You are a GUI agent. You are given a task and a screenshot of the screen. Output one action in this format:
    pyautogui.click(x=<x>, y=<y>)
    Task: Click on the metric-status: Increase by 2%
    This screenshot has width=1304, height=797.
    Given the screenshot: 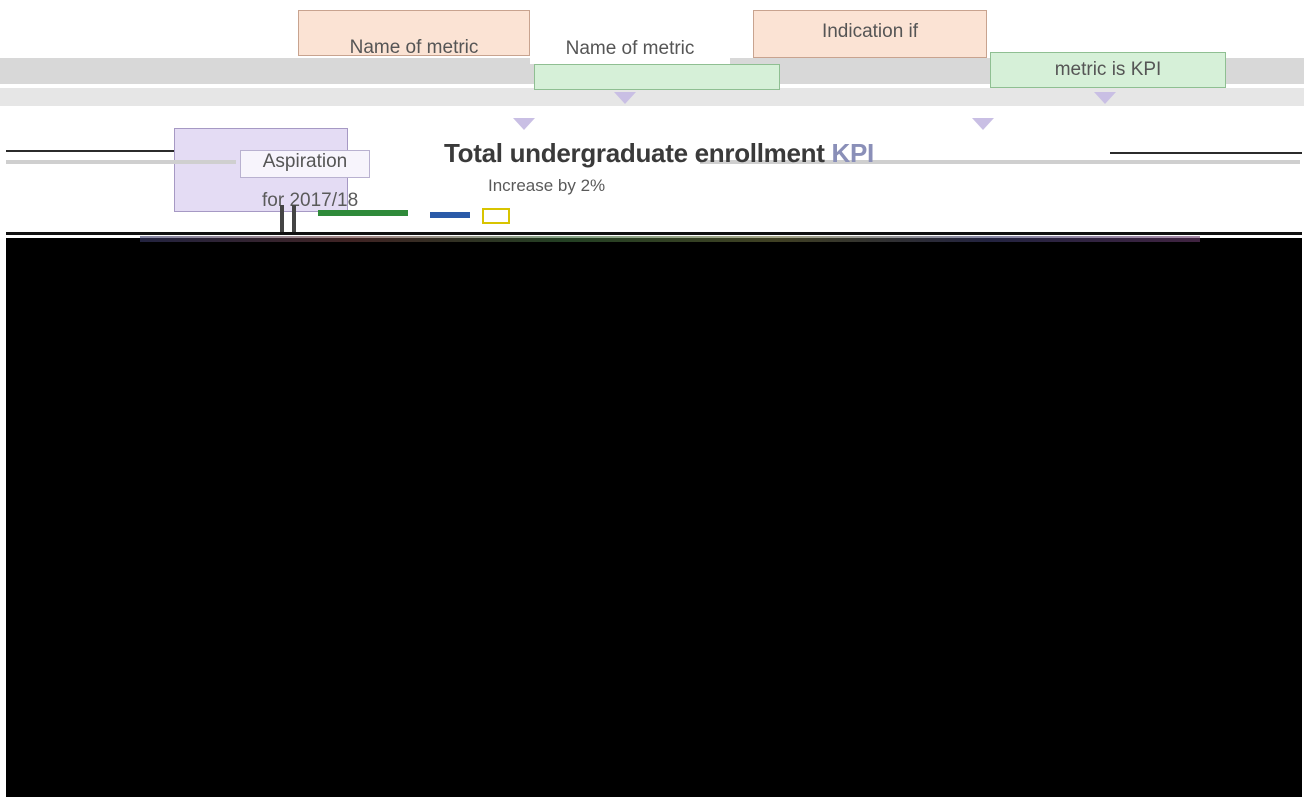 What is the action you would take?
    pyautogui.click(x=547, y=185)
    